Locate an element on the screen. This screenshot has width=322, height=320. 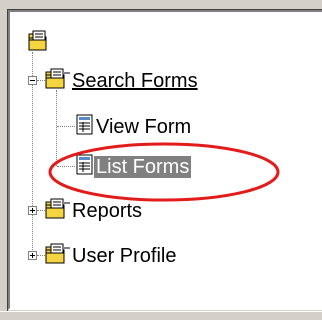
tree-item-reports: Reports is located at coordinates (107, 211).